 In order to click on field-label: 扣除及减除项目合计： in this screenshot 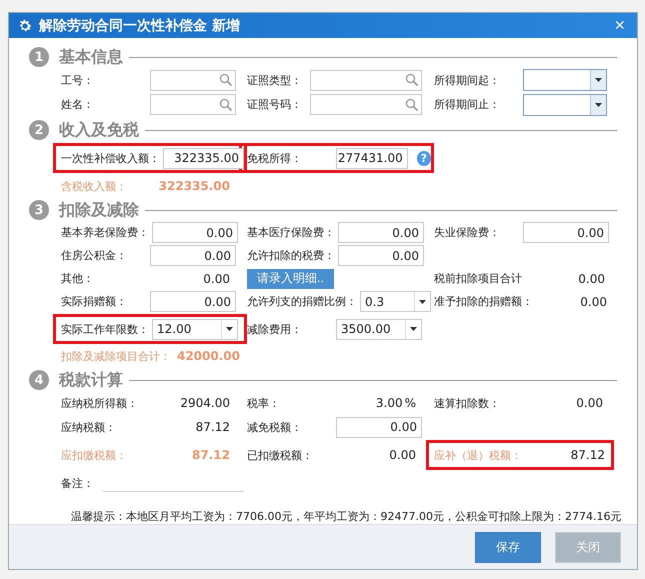, I will do `click(116, 356)`.